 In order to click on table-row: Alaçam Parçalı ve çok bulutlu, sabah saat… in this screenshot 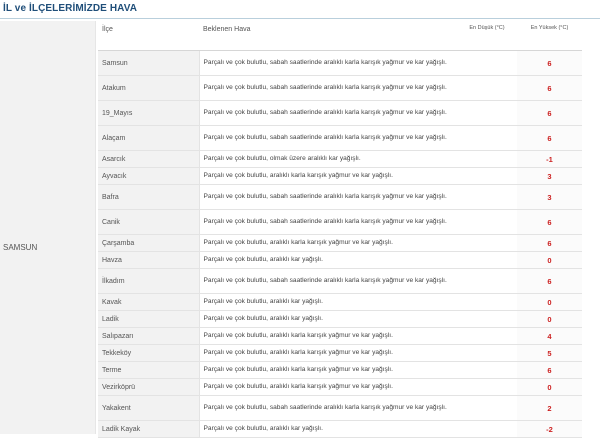, I will do `click(340, 138)`.